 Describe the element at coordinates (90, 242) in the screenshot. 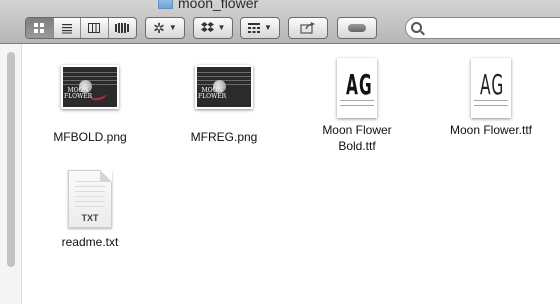

I see `file-name: readme.txt` at that location.